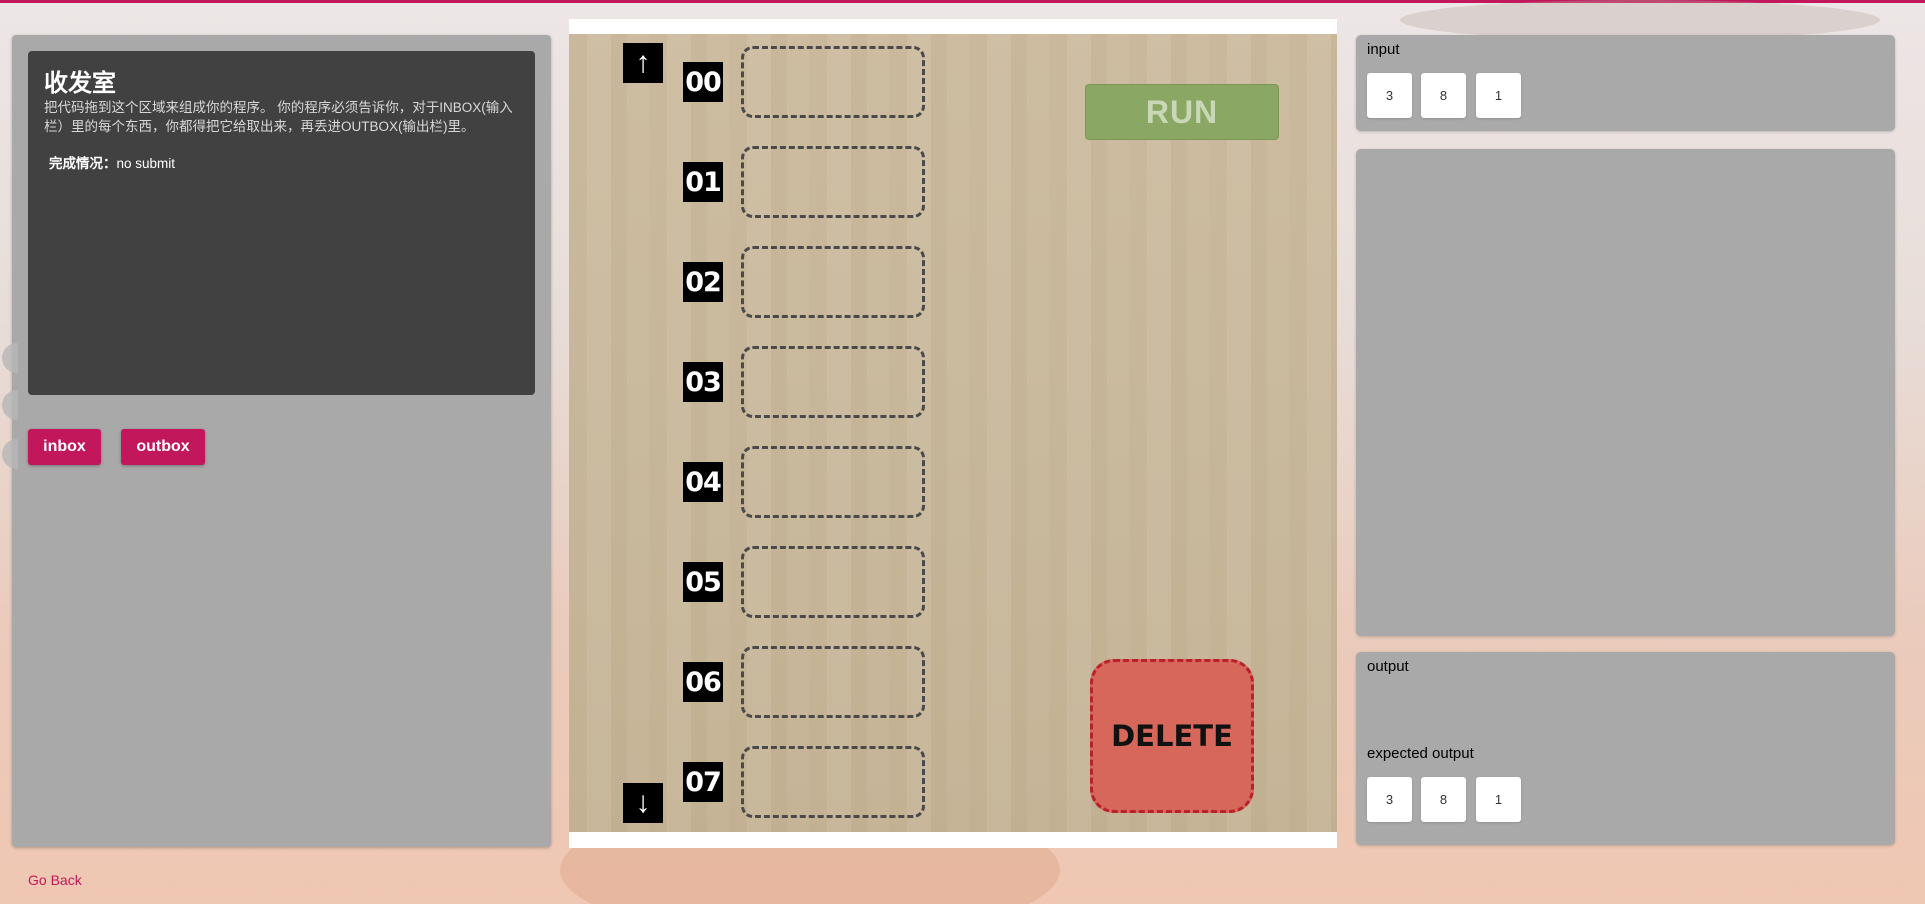 This screenshot has height=904, width=1925. Describe the element at coordinates (643, 803) in the screenshot. I see `scroll-down-arrow-icon: ↓` at that location.